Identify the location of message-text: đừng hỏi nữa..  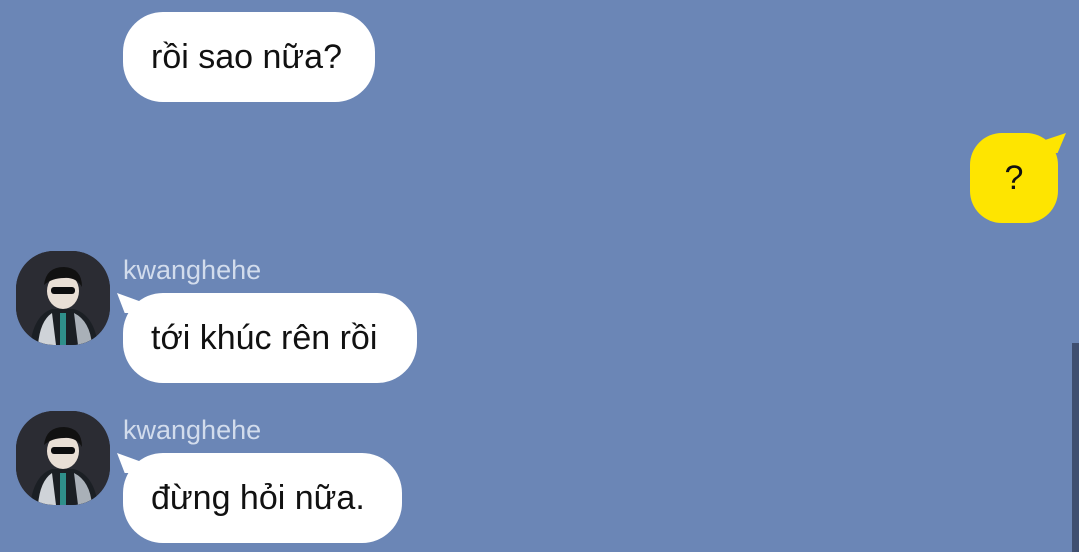
(258, 498).